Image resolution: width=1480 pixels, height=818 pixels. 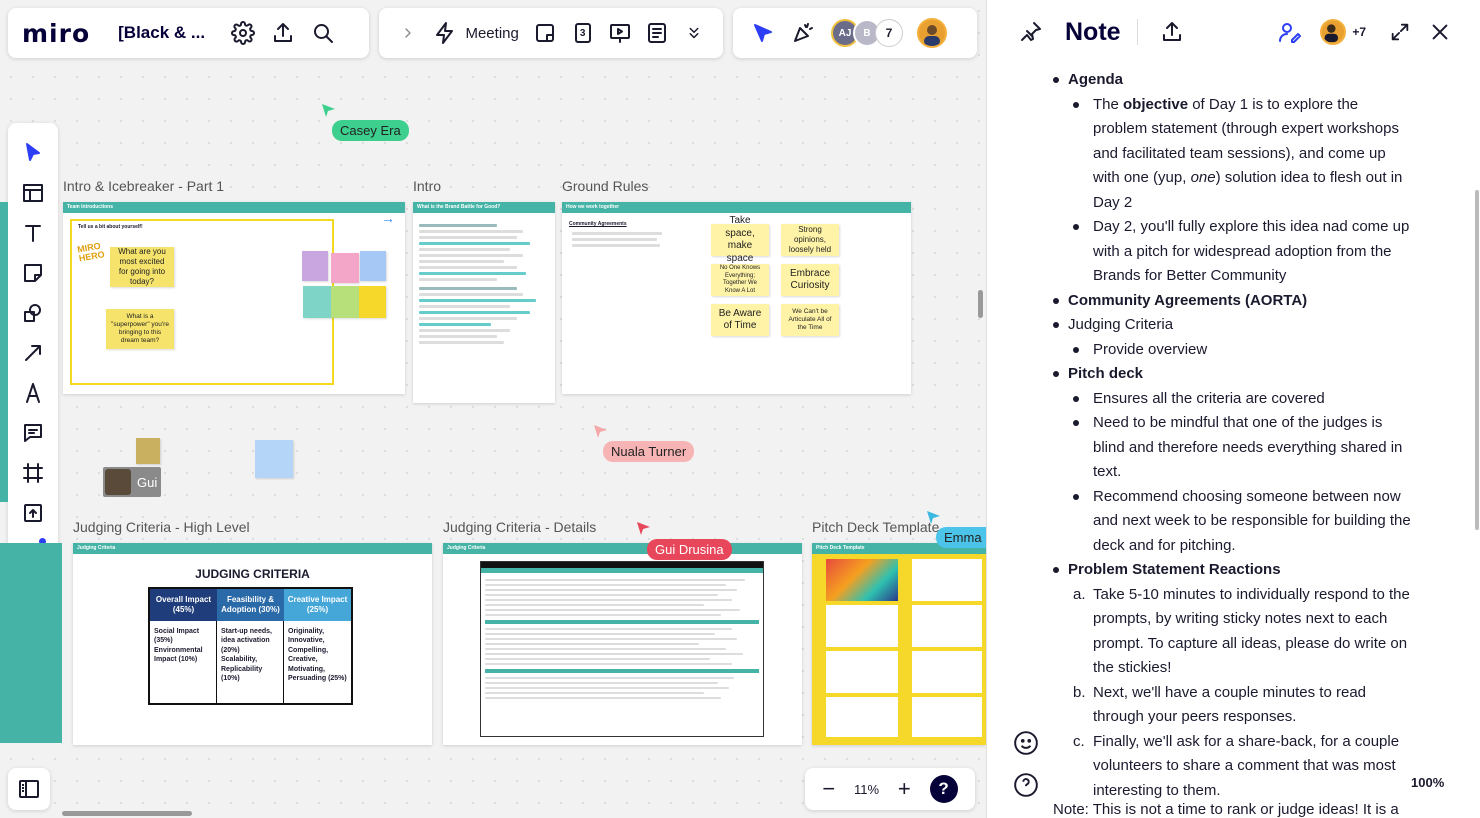 What do you see at coordinates (1233, 570) in the screenshot?
I see `note-item-psr: Problem Statement Reactions` at bounding box center [1233, 570].